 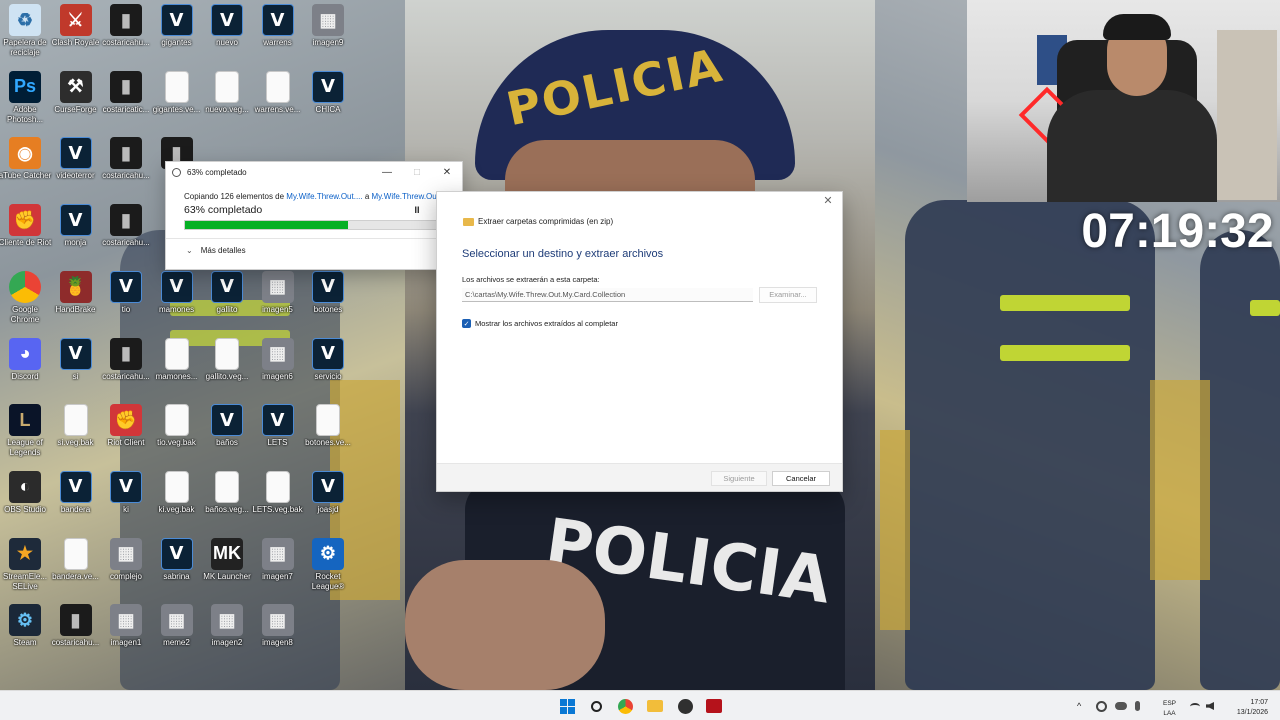 I want to click on desktop-icon: Vtio, so click(x=126, y=292).